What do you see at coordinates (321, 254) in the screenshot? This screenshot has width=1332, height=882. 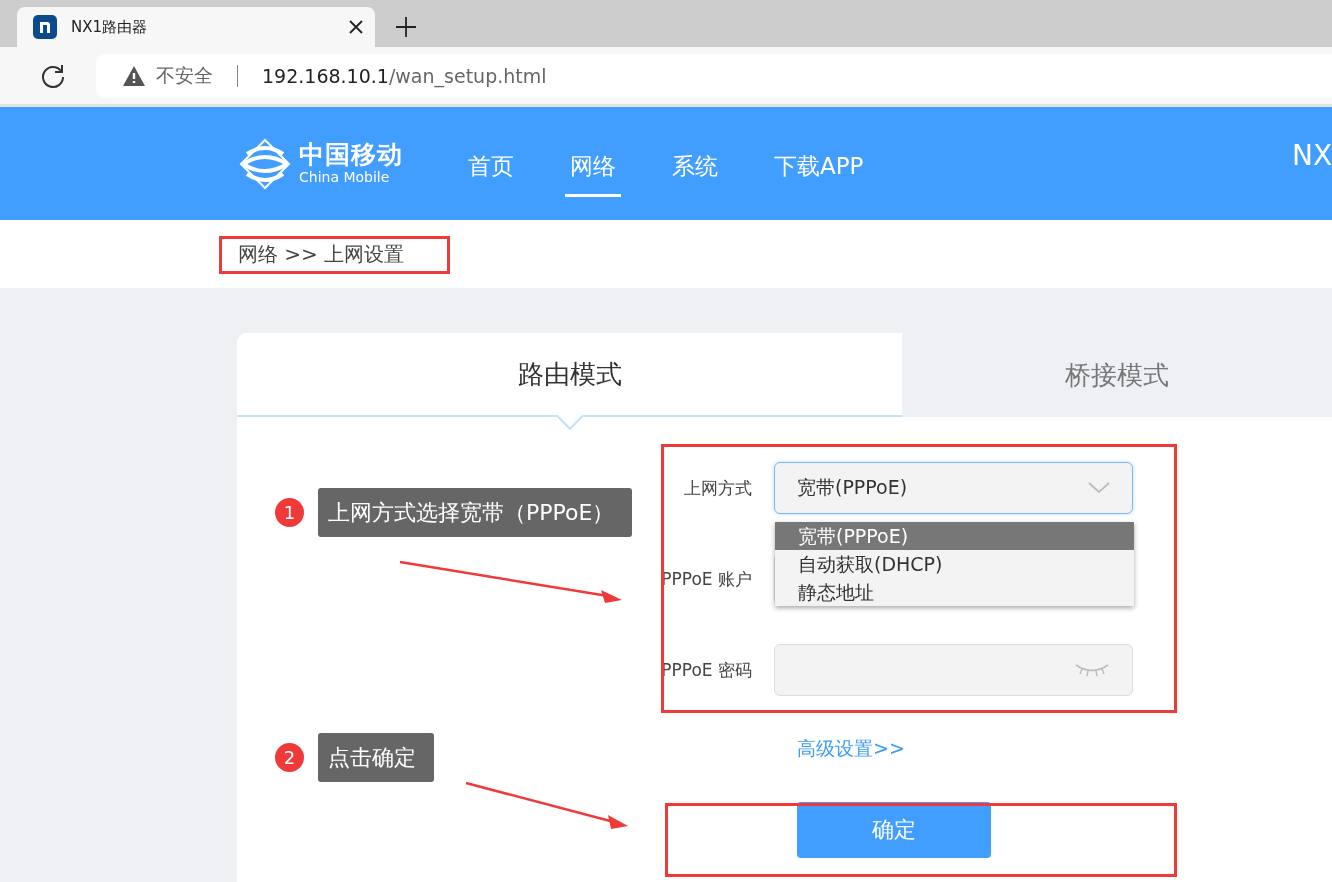 I see `breadcrumb: 网络 >> 上网设置` at bounding box center [321, 254].